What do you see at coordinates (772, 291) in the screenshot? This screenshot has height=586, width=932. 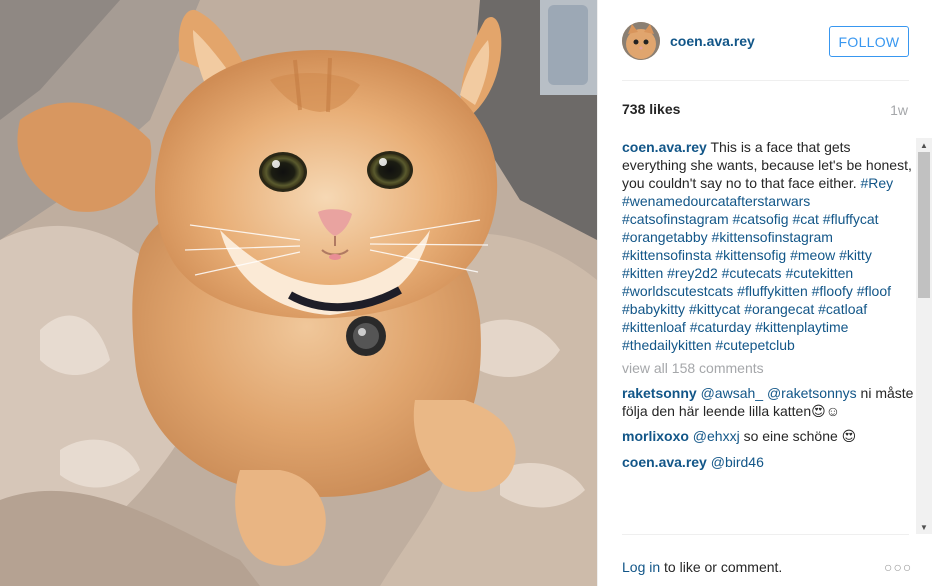 I see `hashtag-link: #fluffykitten` at bounding box center [772, 291].